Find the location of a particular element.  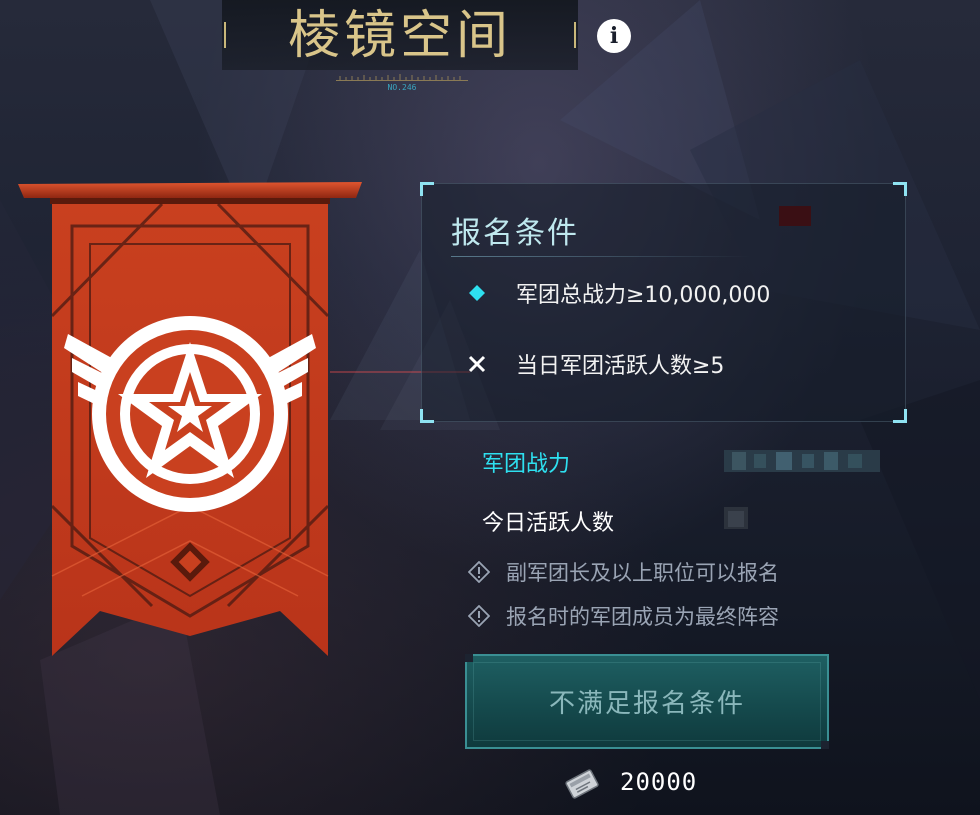

requirements-panel: 报名条件 军团总战力≥10,000,000 当日军团活跃人数≥5 is located at coordinates (663, 302).